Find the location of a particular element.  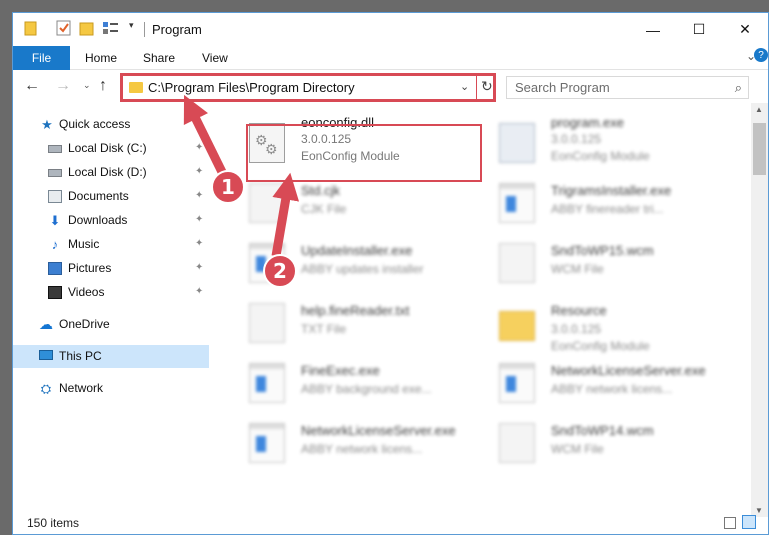

sidebar-item-downloads: ⬇ Downloads ✦ is located at coordinates (111, 220).